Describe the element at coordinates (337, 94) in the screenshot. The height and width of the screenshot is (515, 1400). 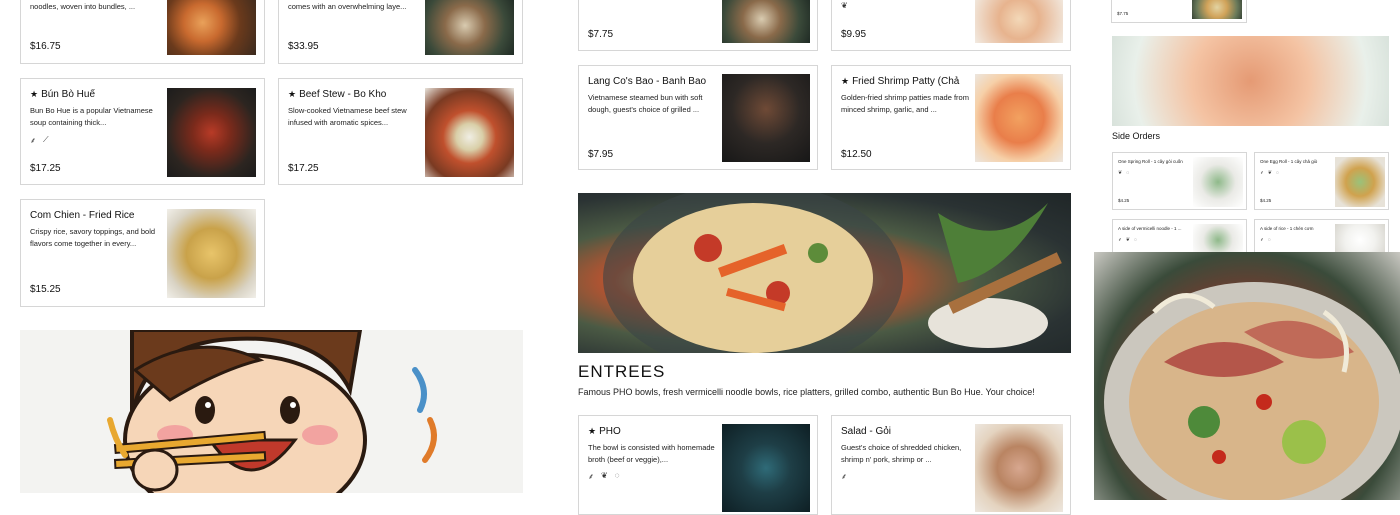
I see `item-title: ★ Beef Stew - Bo Kho` at that location.